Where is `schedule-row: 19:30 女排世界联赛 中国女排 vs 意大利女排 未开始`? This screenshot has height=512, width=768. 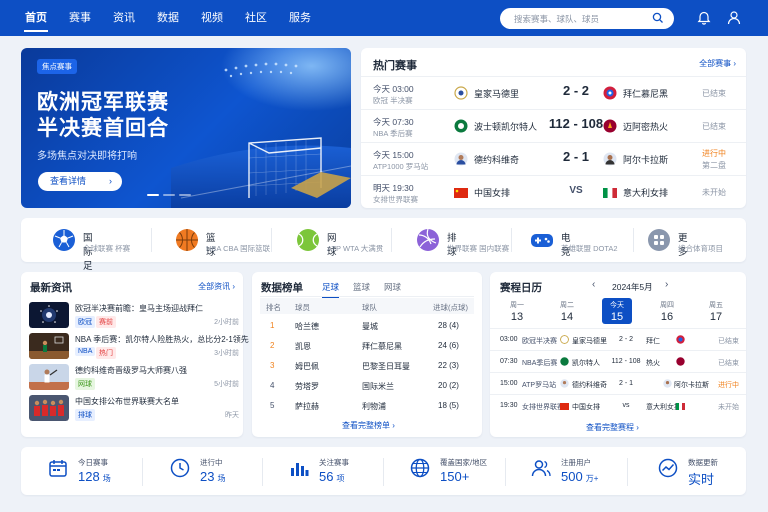 schedule-row: 19:30 女排世界联赛 中国女排 vs 意大利女排 未开始 is located at coordinates (618, 405).